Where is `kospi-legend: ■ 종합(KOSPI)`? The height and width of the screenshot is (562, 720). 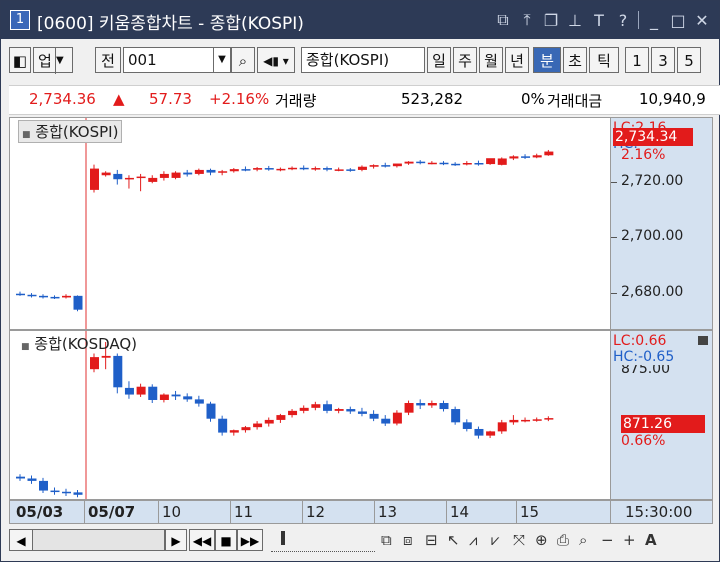
kospi-legend: ■ 종합(KOSPI) is located at coordinates (70, 131).